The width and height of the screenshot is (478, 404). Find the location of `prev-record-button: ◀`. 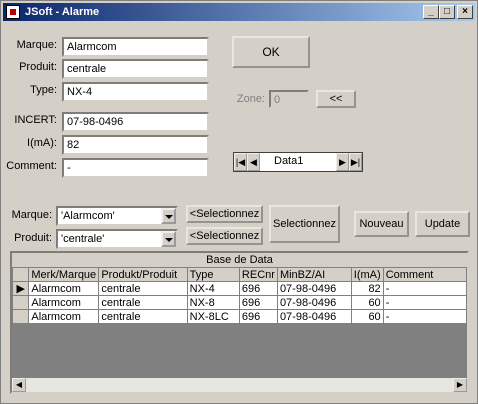

prev-record-button: ◀ is located at coordinates (253, 162).